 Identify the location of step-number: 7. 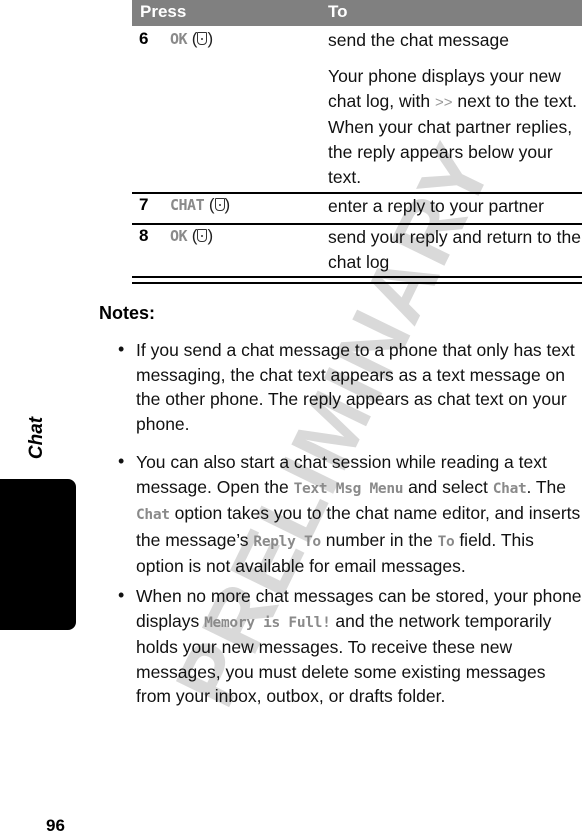
(144, 204).